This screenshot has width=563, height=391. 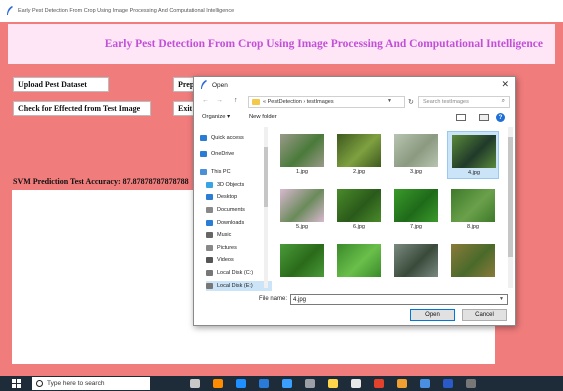 What do you see at coordinates (209, 184) in the screenshot?
I see `cube-icon` at bounding box center [209, 184].